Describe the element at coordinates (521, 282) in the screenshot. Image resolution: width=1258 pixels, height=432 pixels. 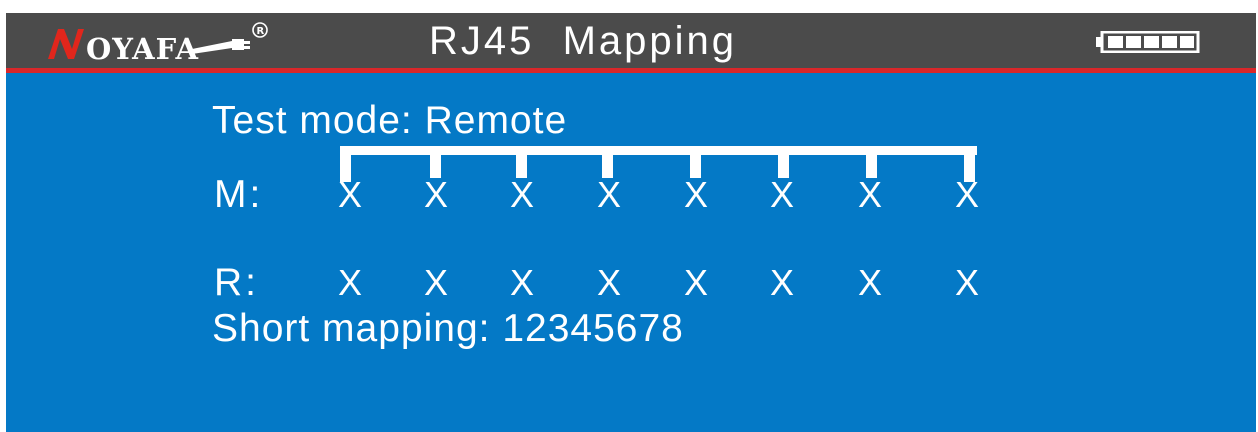
I see `remote-pin-3: X` at that location.